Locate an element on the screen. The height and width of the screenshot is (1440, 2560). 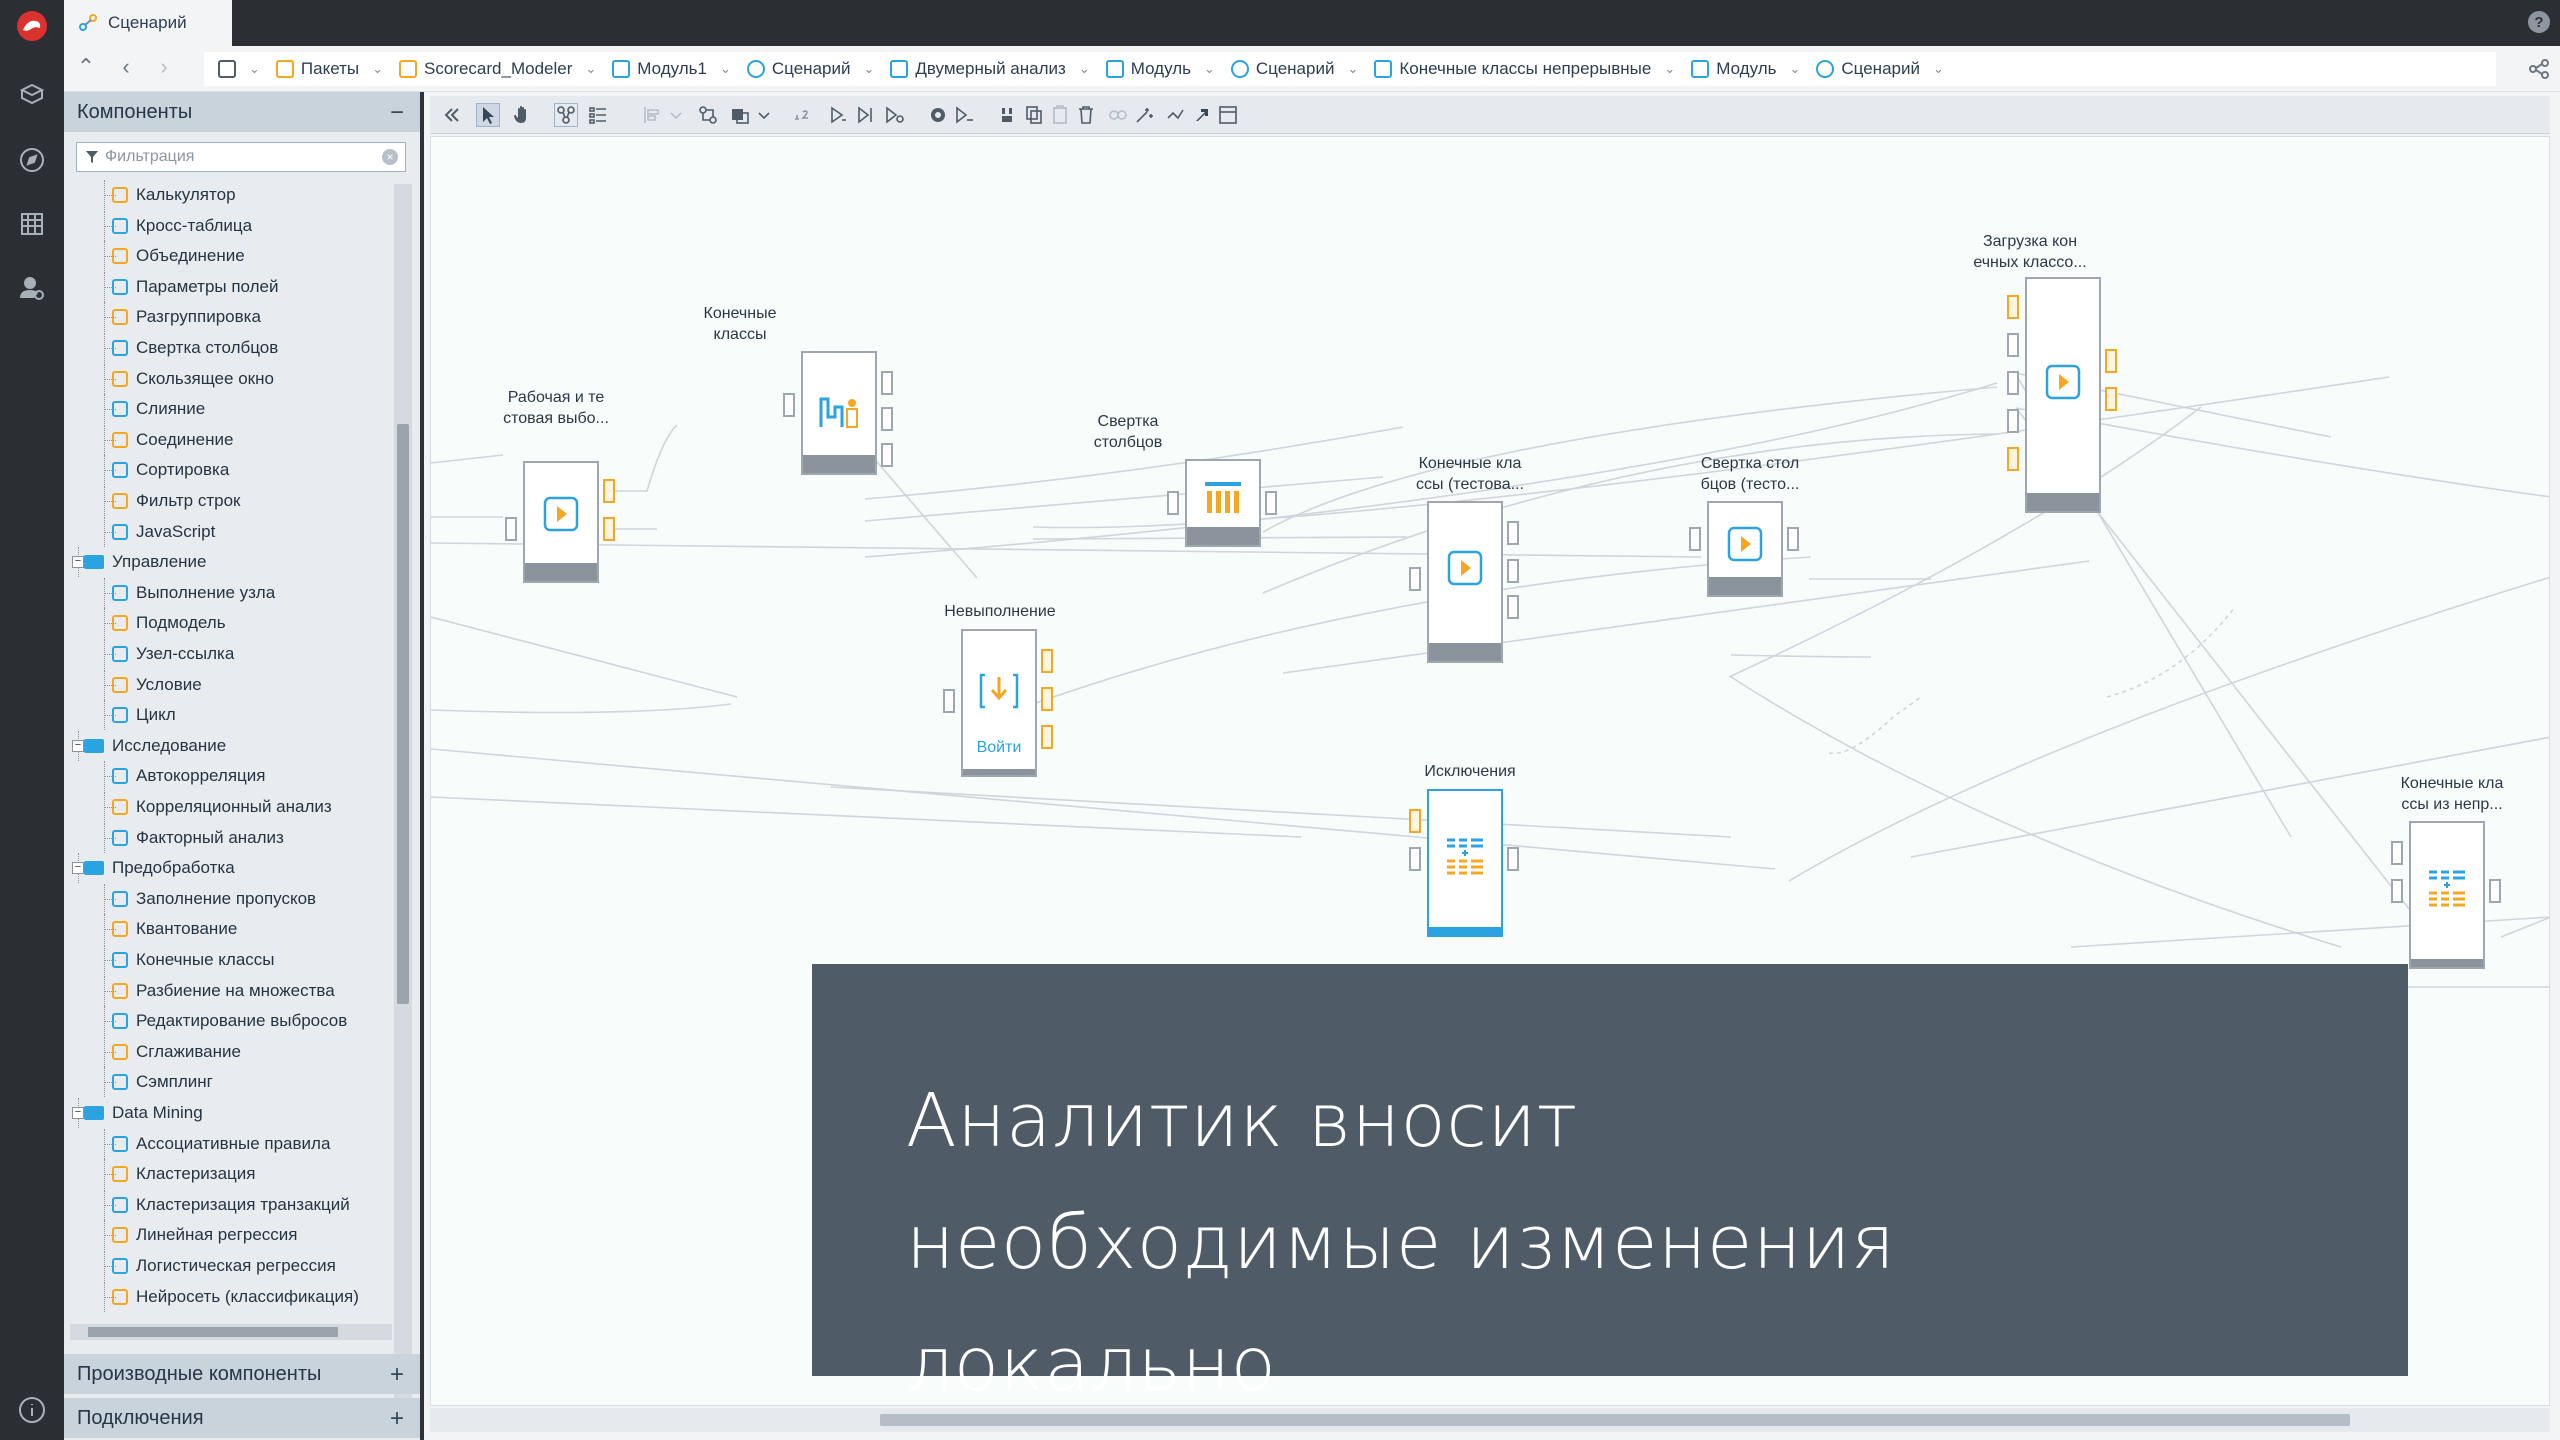
node-final-from-cont is located at coordinates (2447, 895).